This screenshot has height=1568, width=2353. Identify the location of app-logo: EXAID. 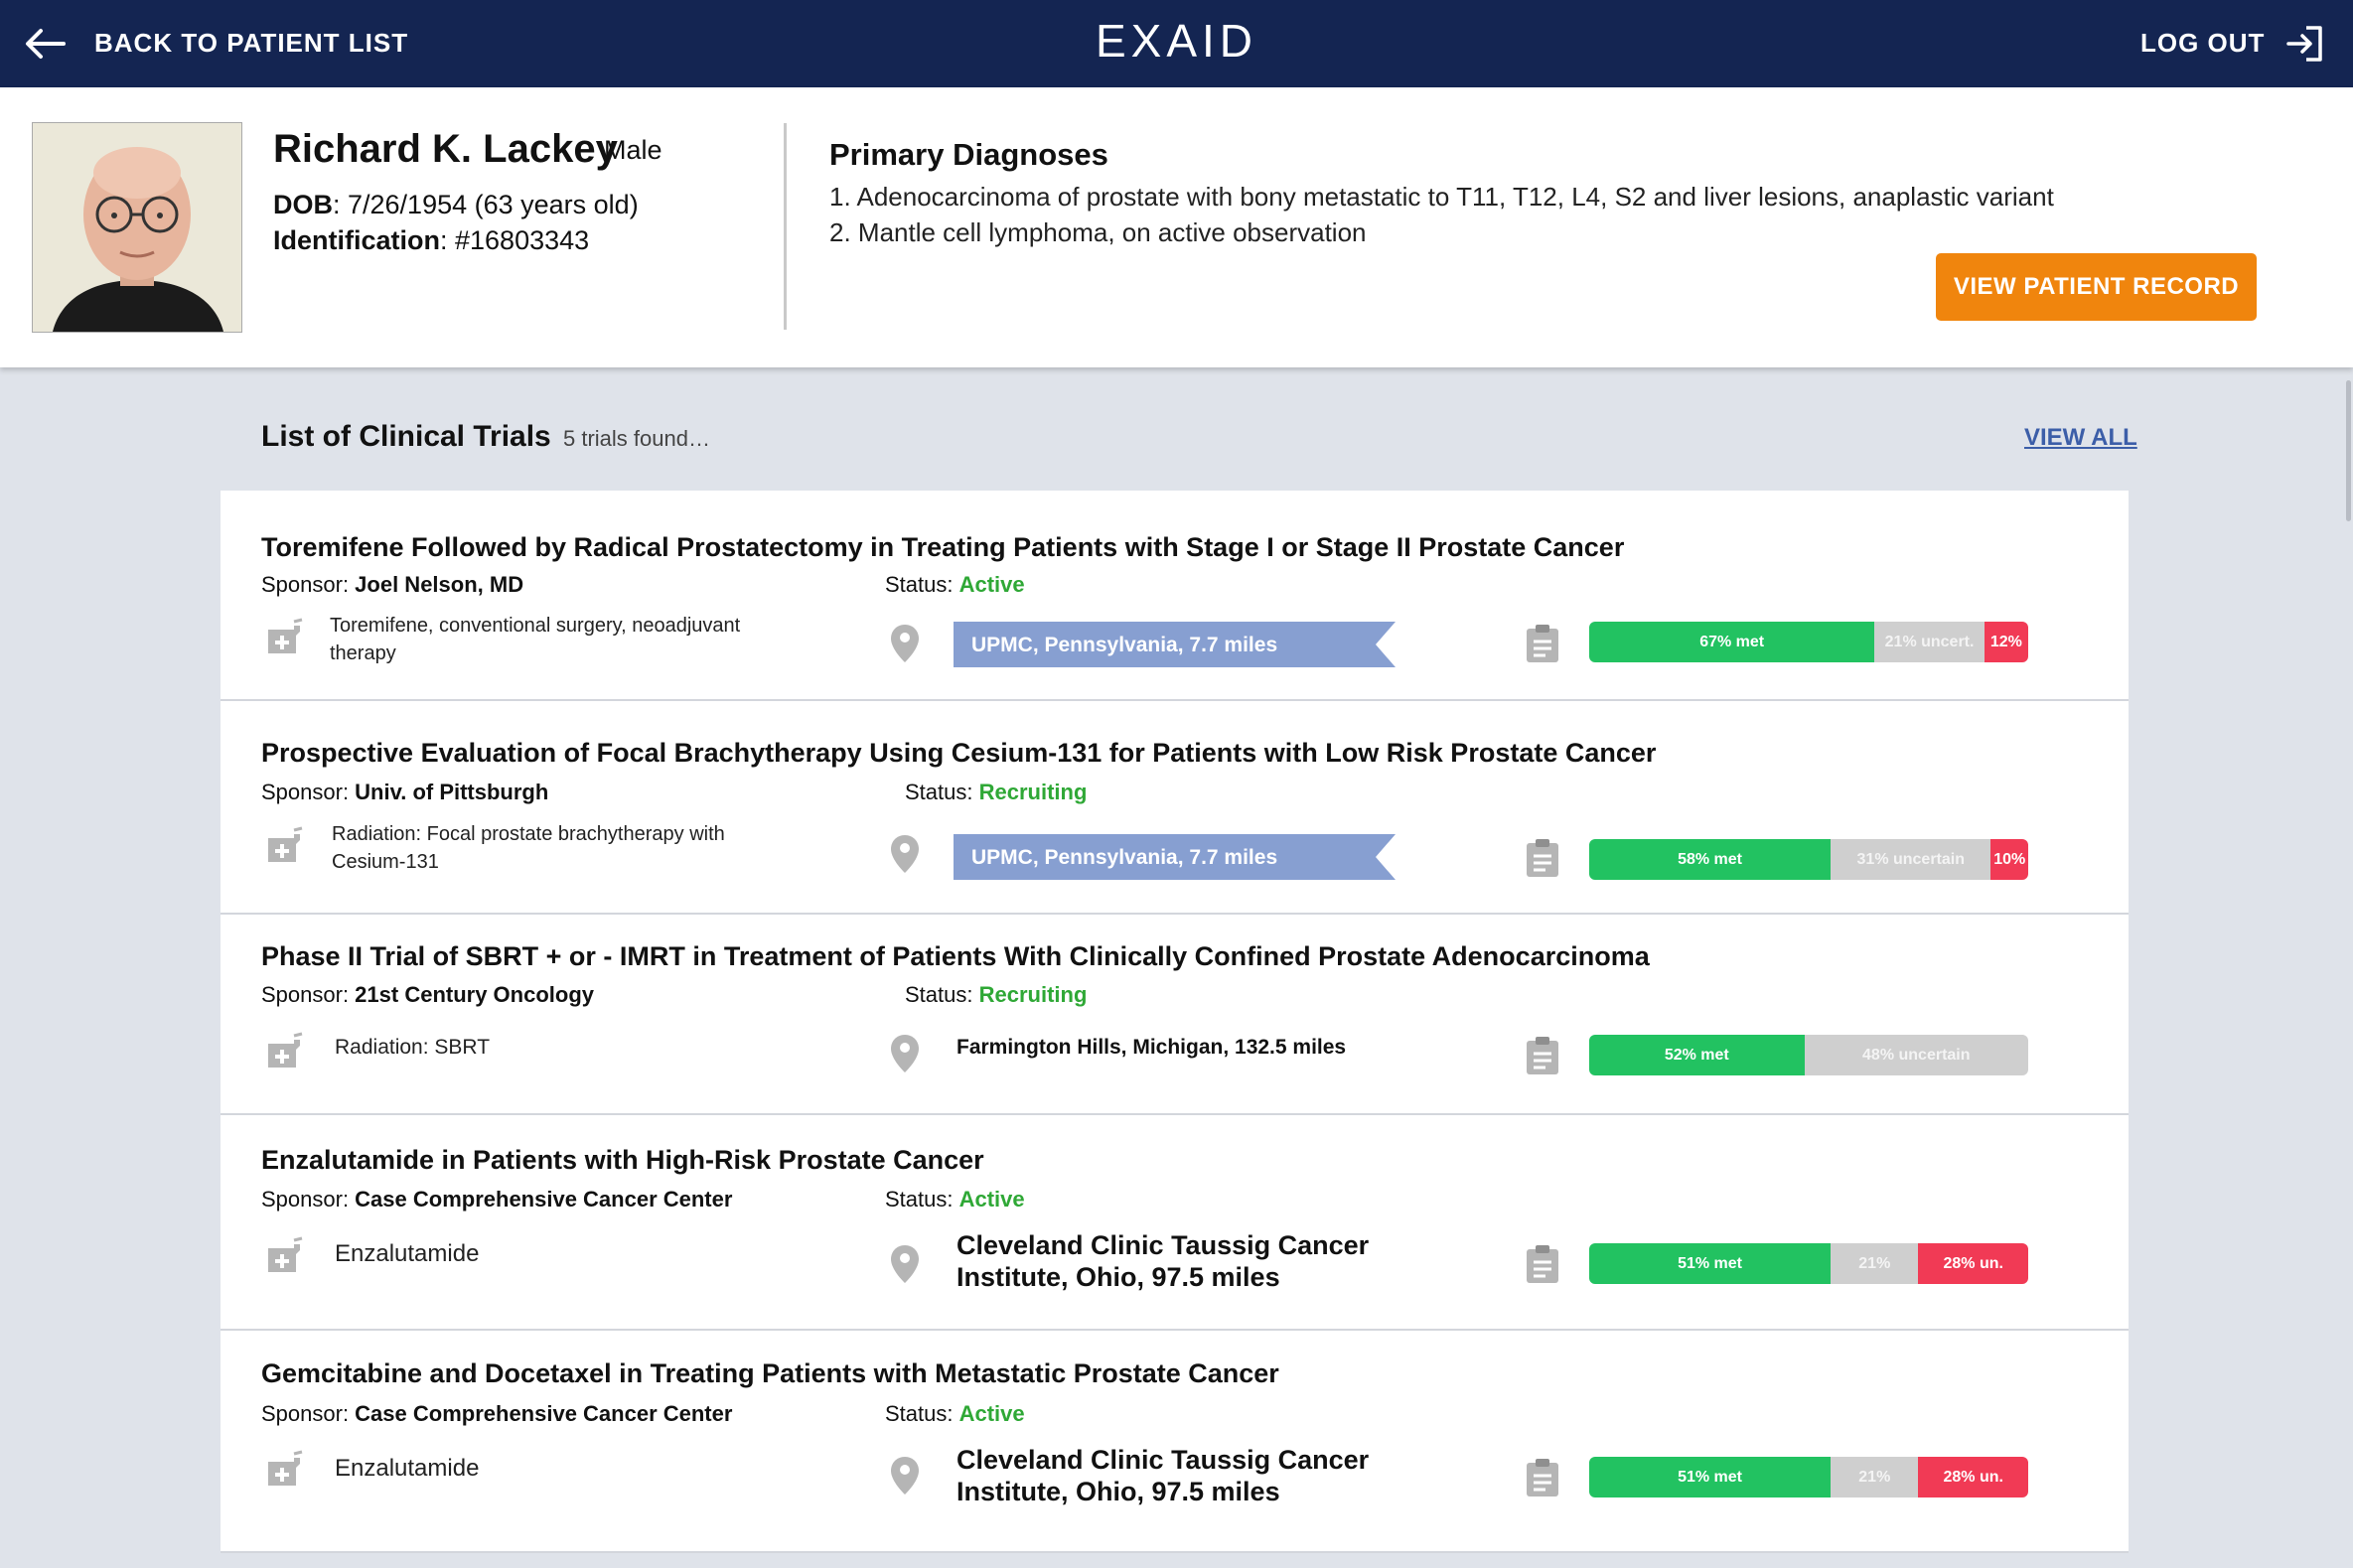
(1177, 41).